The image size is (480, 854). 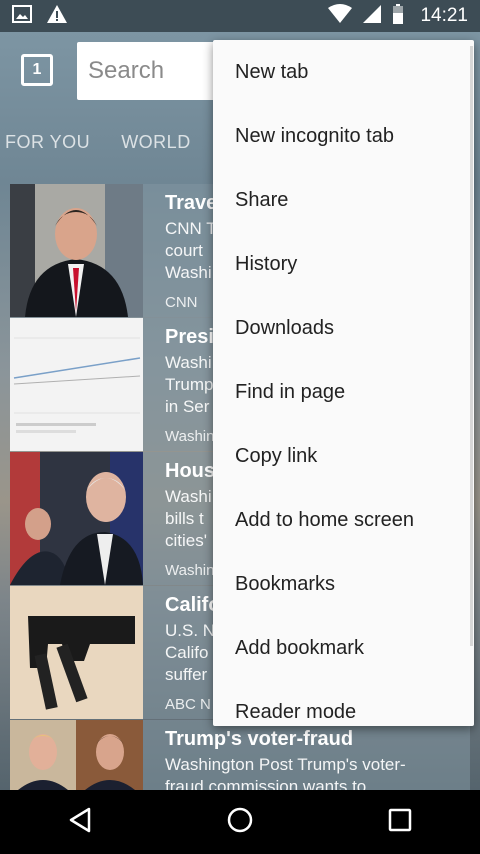 What do you see at coordinates (343, 648) in the screenshot?
I see `menu-item-add-bookmark: Add bookmark` at bounding box center [343, 648].